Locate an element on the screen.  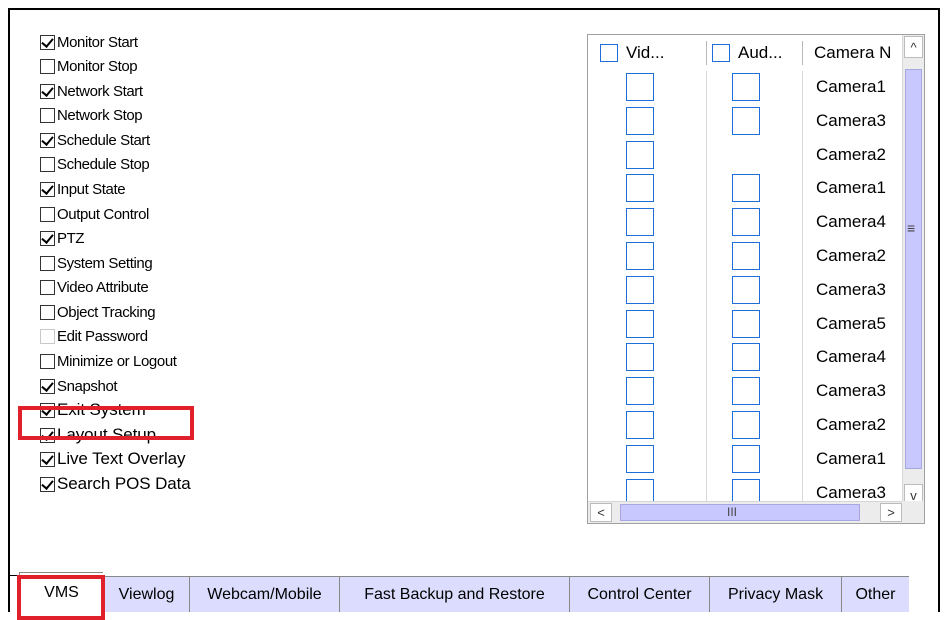
checkbox-row-live-text-overlay: Live Text Overlay is located at coordinates (112, 459).